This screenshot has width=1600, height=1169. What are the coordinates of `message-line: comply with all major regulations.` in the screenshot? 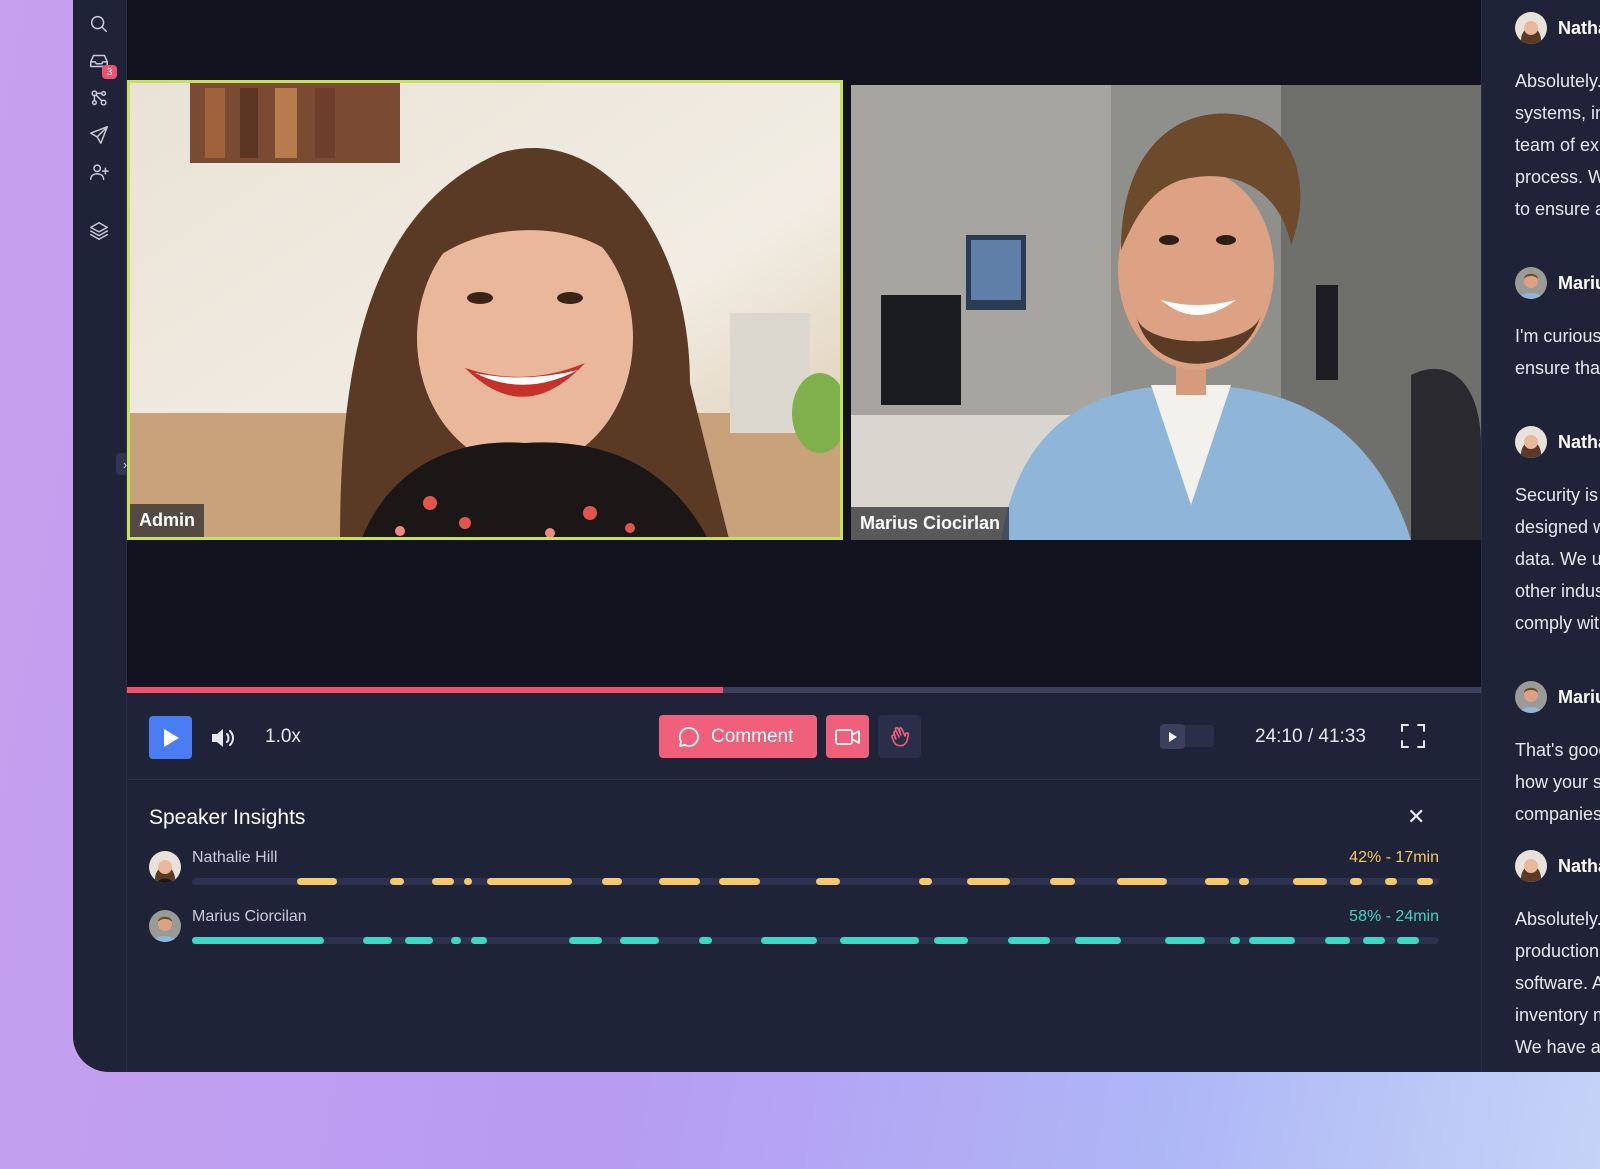 It's located at (1557, 623).